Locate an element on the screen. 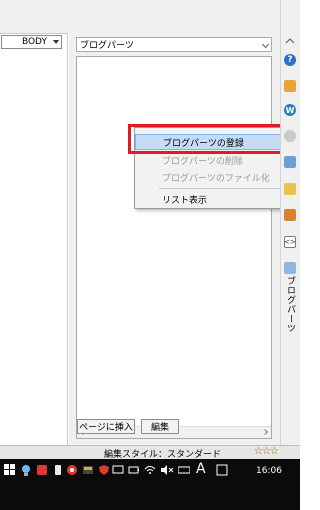 The height and width of the screenshot is (510, 320). element-select-value: BODY is located at coordinates (34, 42).